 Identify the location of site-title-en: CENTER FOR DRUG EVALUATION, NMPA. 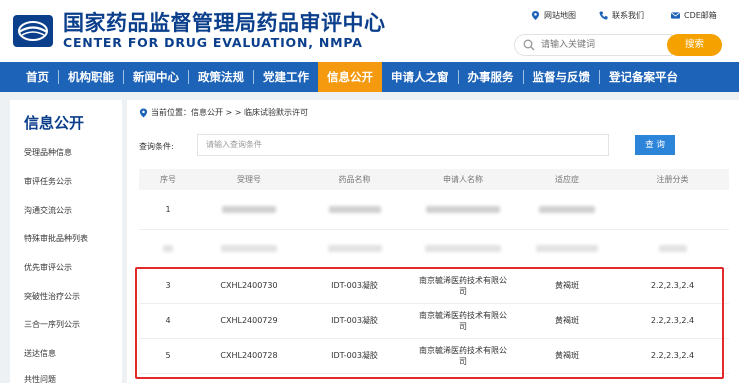
(213, 42).